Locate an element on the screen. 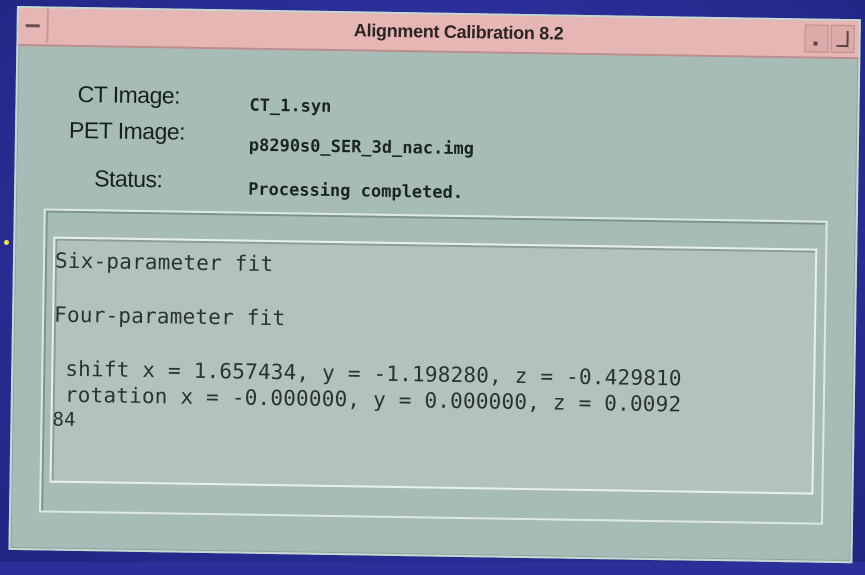 The image size is (865, 575). slide-bullet is located at coordinates (6, 242).